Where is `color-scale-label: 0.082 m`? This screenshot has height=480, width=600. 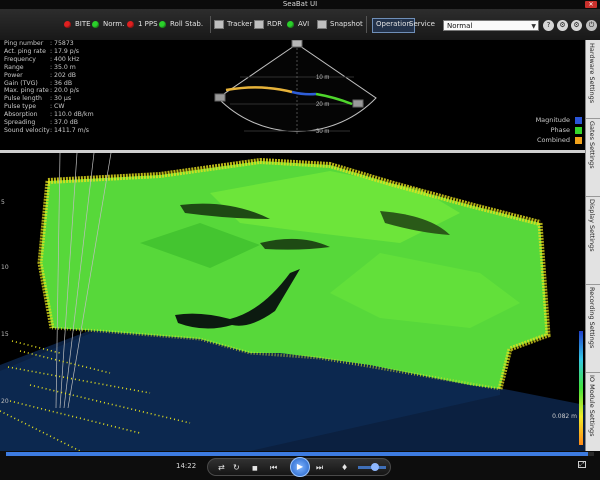
color-scale-label: 0.082 m is located at coordinates (564, 416).